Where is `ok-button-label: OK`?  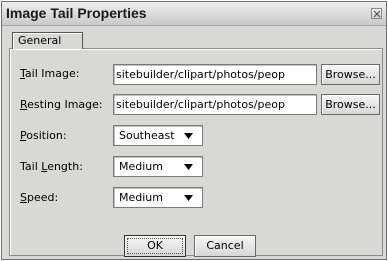
ok-button-label: OK is located at coordinates (155, 246).